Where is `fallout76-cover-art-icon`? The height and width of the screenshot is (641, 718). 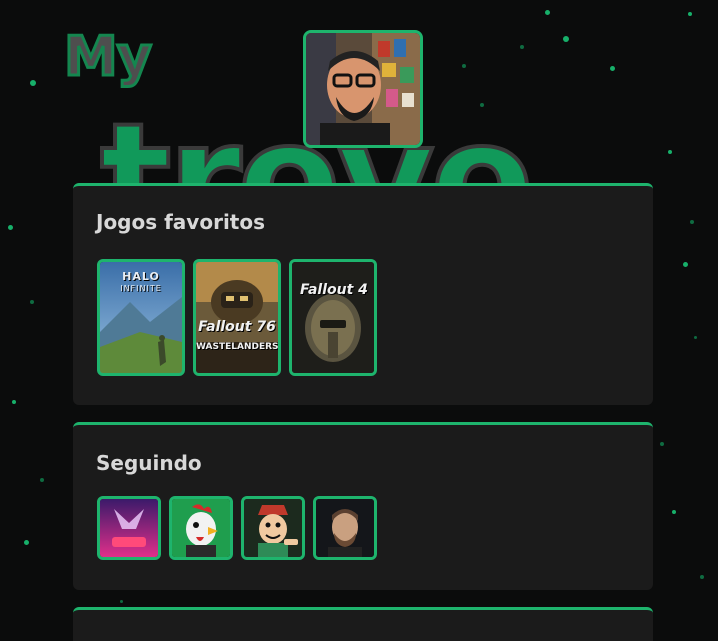
fallout76-cover-art-icon is located at coordinates (237, 317).